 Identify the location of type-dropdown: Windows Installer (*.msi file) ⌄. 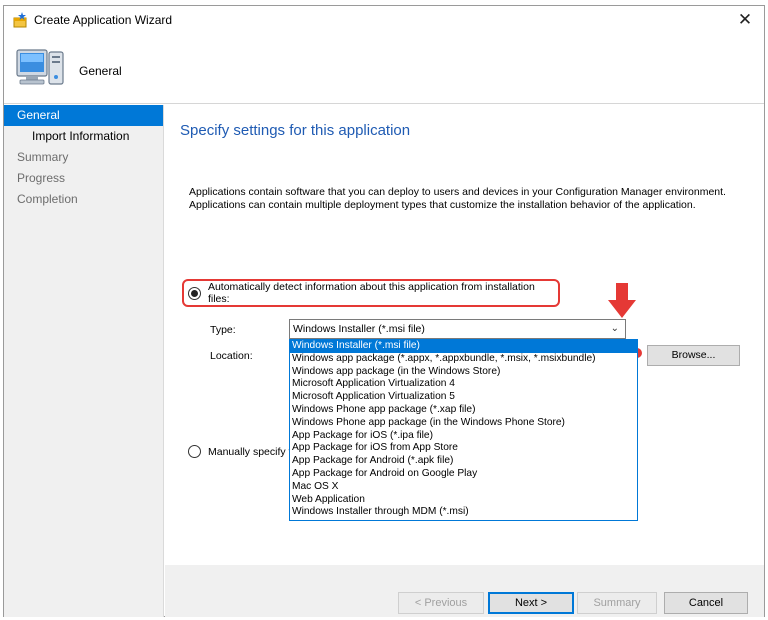
(457, 329).